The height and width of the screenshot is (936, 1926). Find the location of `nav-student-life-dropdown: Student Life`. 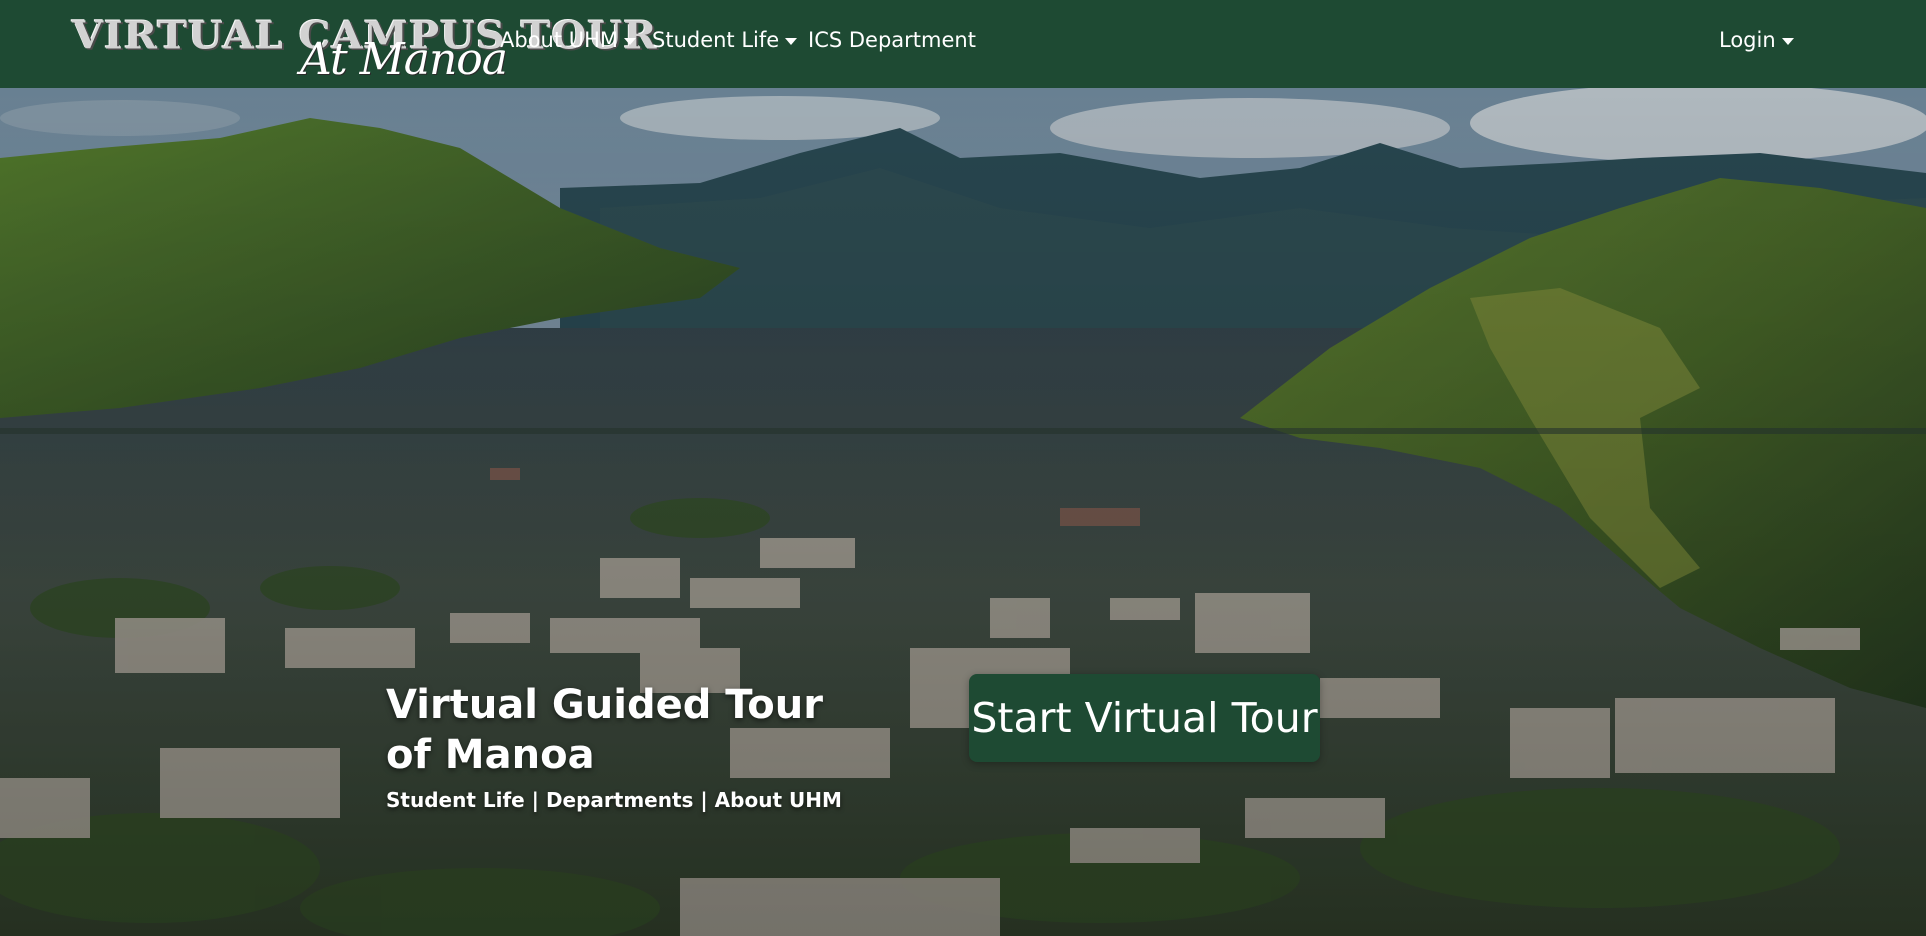

nav-student-life-dropdown: Student Life is located at coordinates (725, 40).